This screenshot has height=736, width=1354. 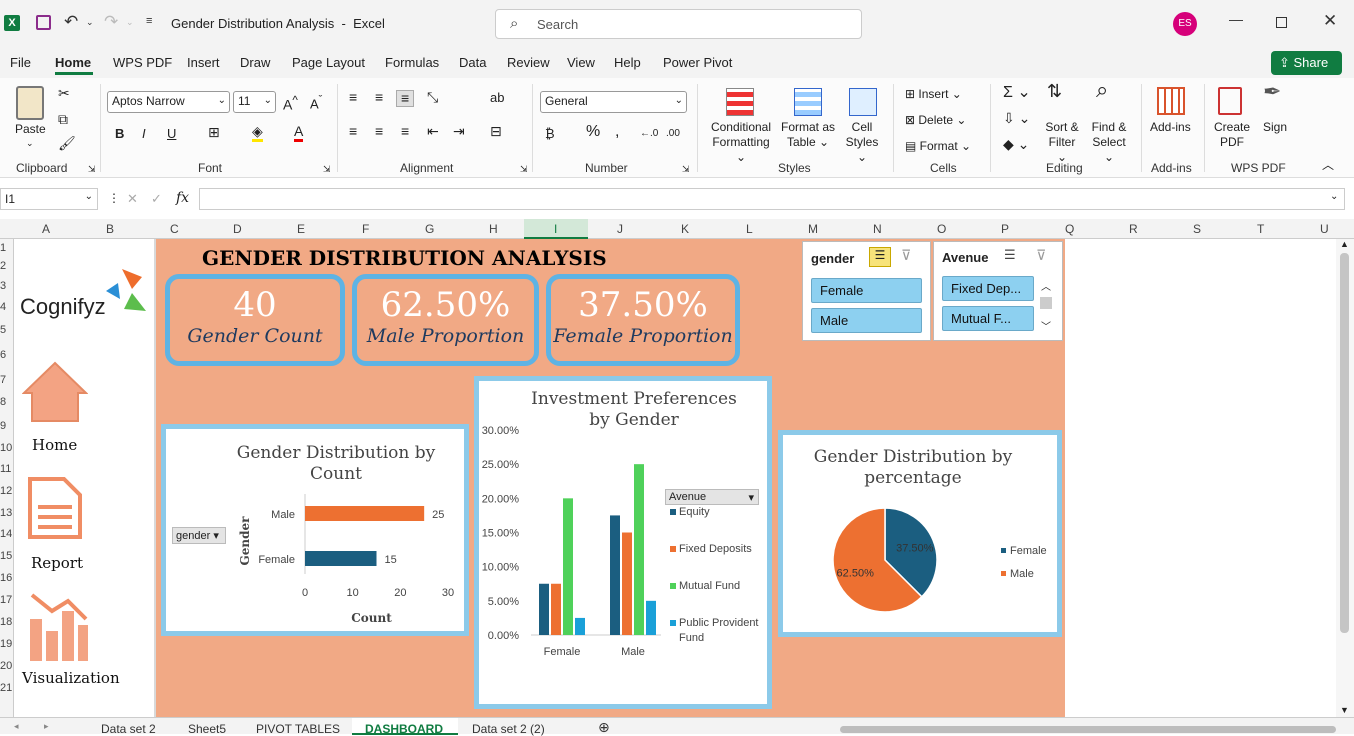 What do you see at coordinates (119, 133) in the screenshot?
I see `bold-icon: B` at bounding box center [119, 133].